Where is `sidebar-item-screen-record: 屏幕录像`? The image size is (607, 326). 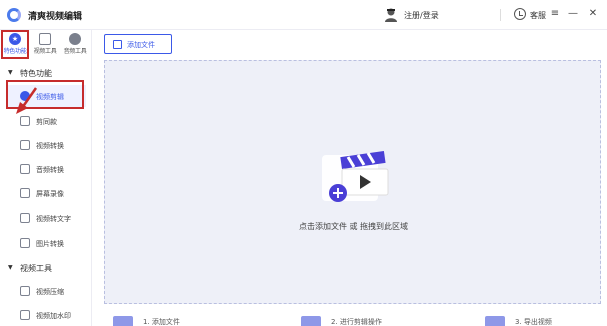
sidebar-item-screen-record: 屏幕录像 is located at coordinates (46, 193).